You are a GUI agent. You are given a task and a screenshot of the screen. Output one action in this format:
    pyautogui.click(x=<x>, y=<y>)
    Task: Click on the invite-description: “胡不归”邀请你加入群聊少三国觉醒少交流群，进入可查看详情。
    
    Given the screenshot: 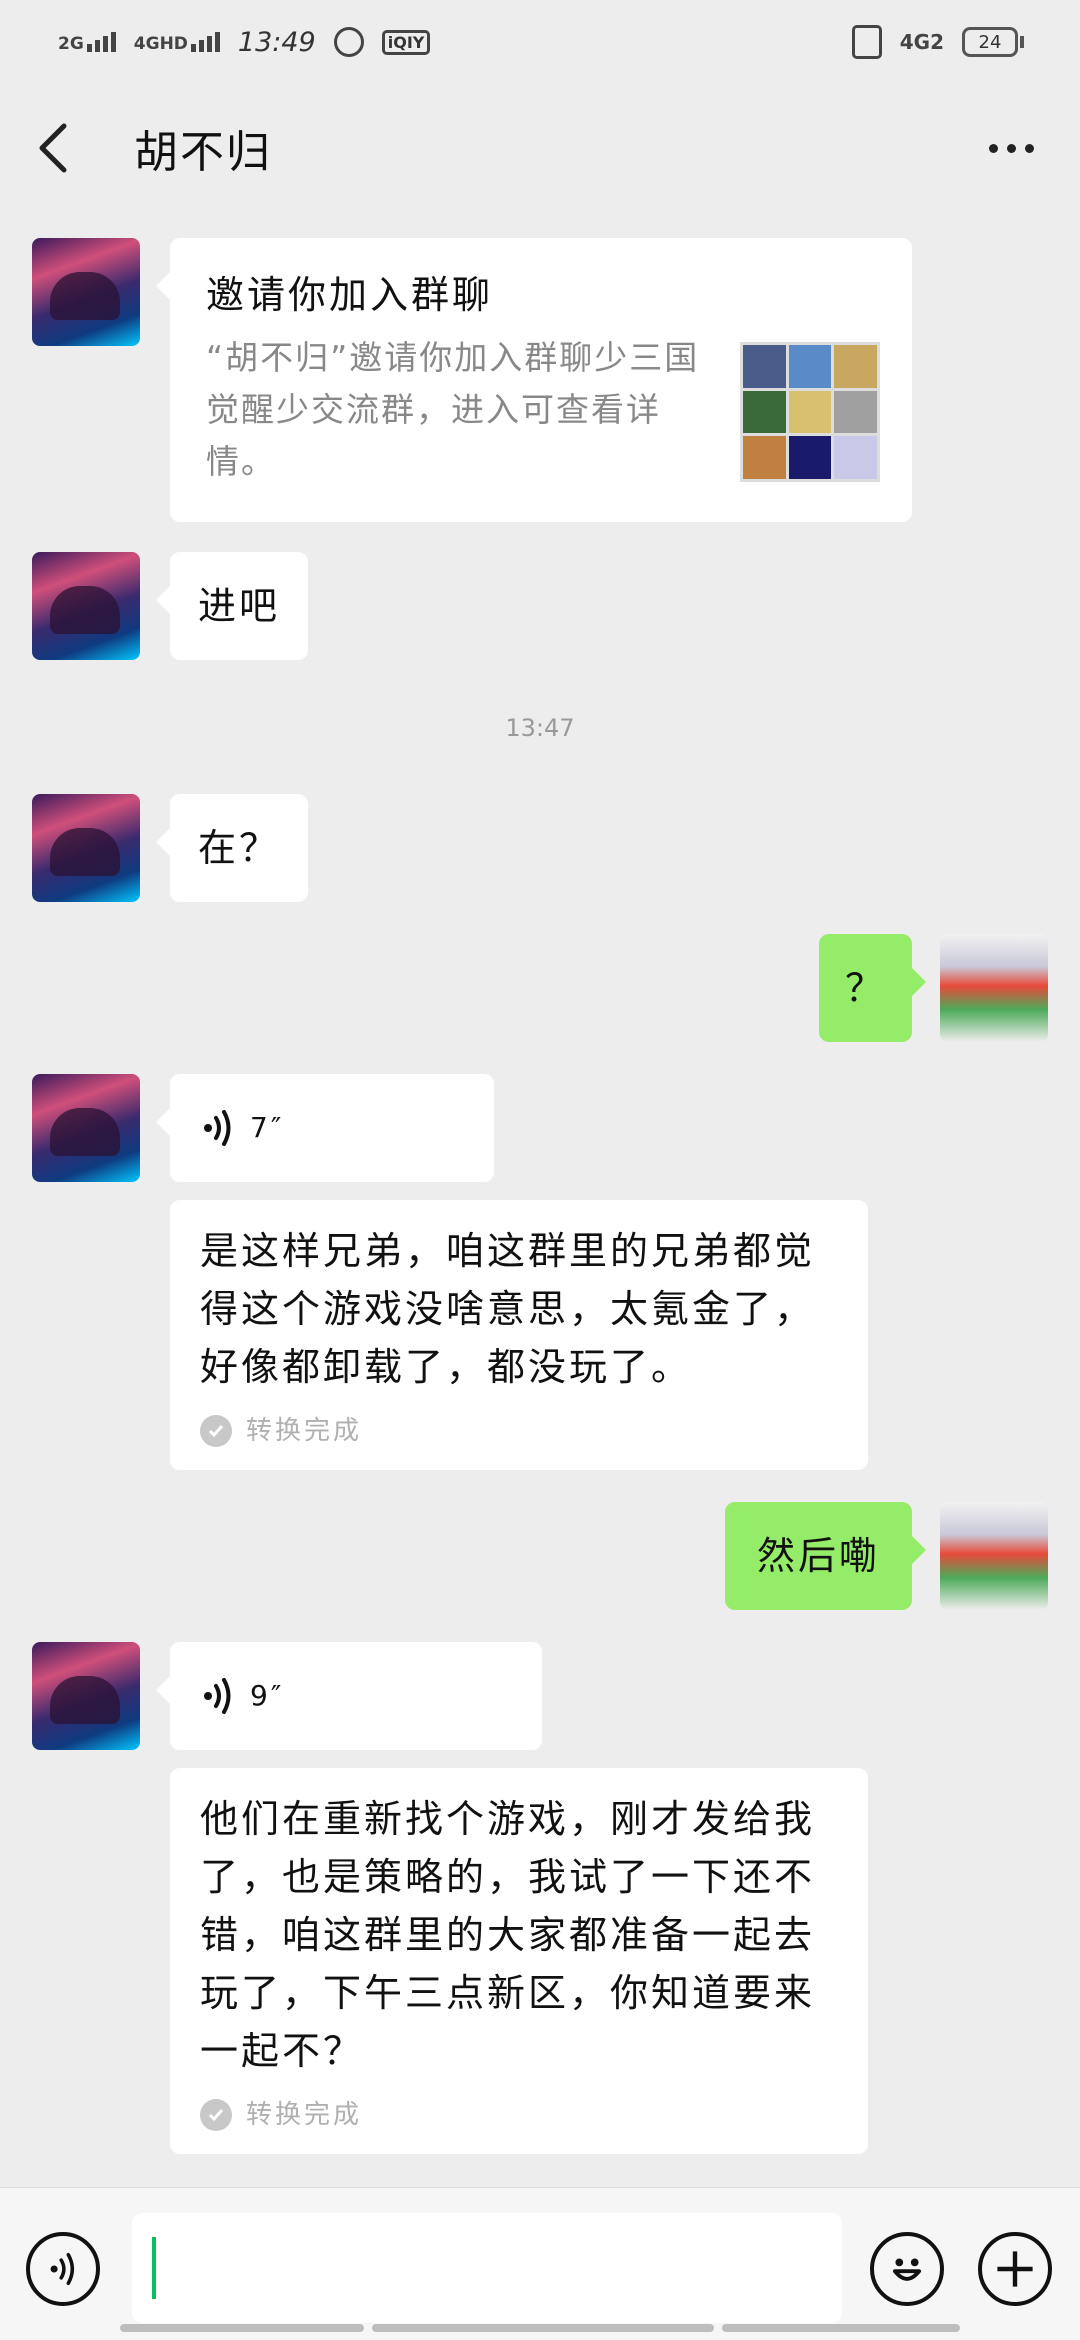 What is the action you would take?
    pyautogui.click(x=453, y=409)
    